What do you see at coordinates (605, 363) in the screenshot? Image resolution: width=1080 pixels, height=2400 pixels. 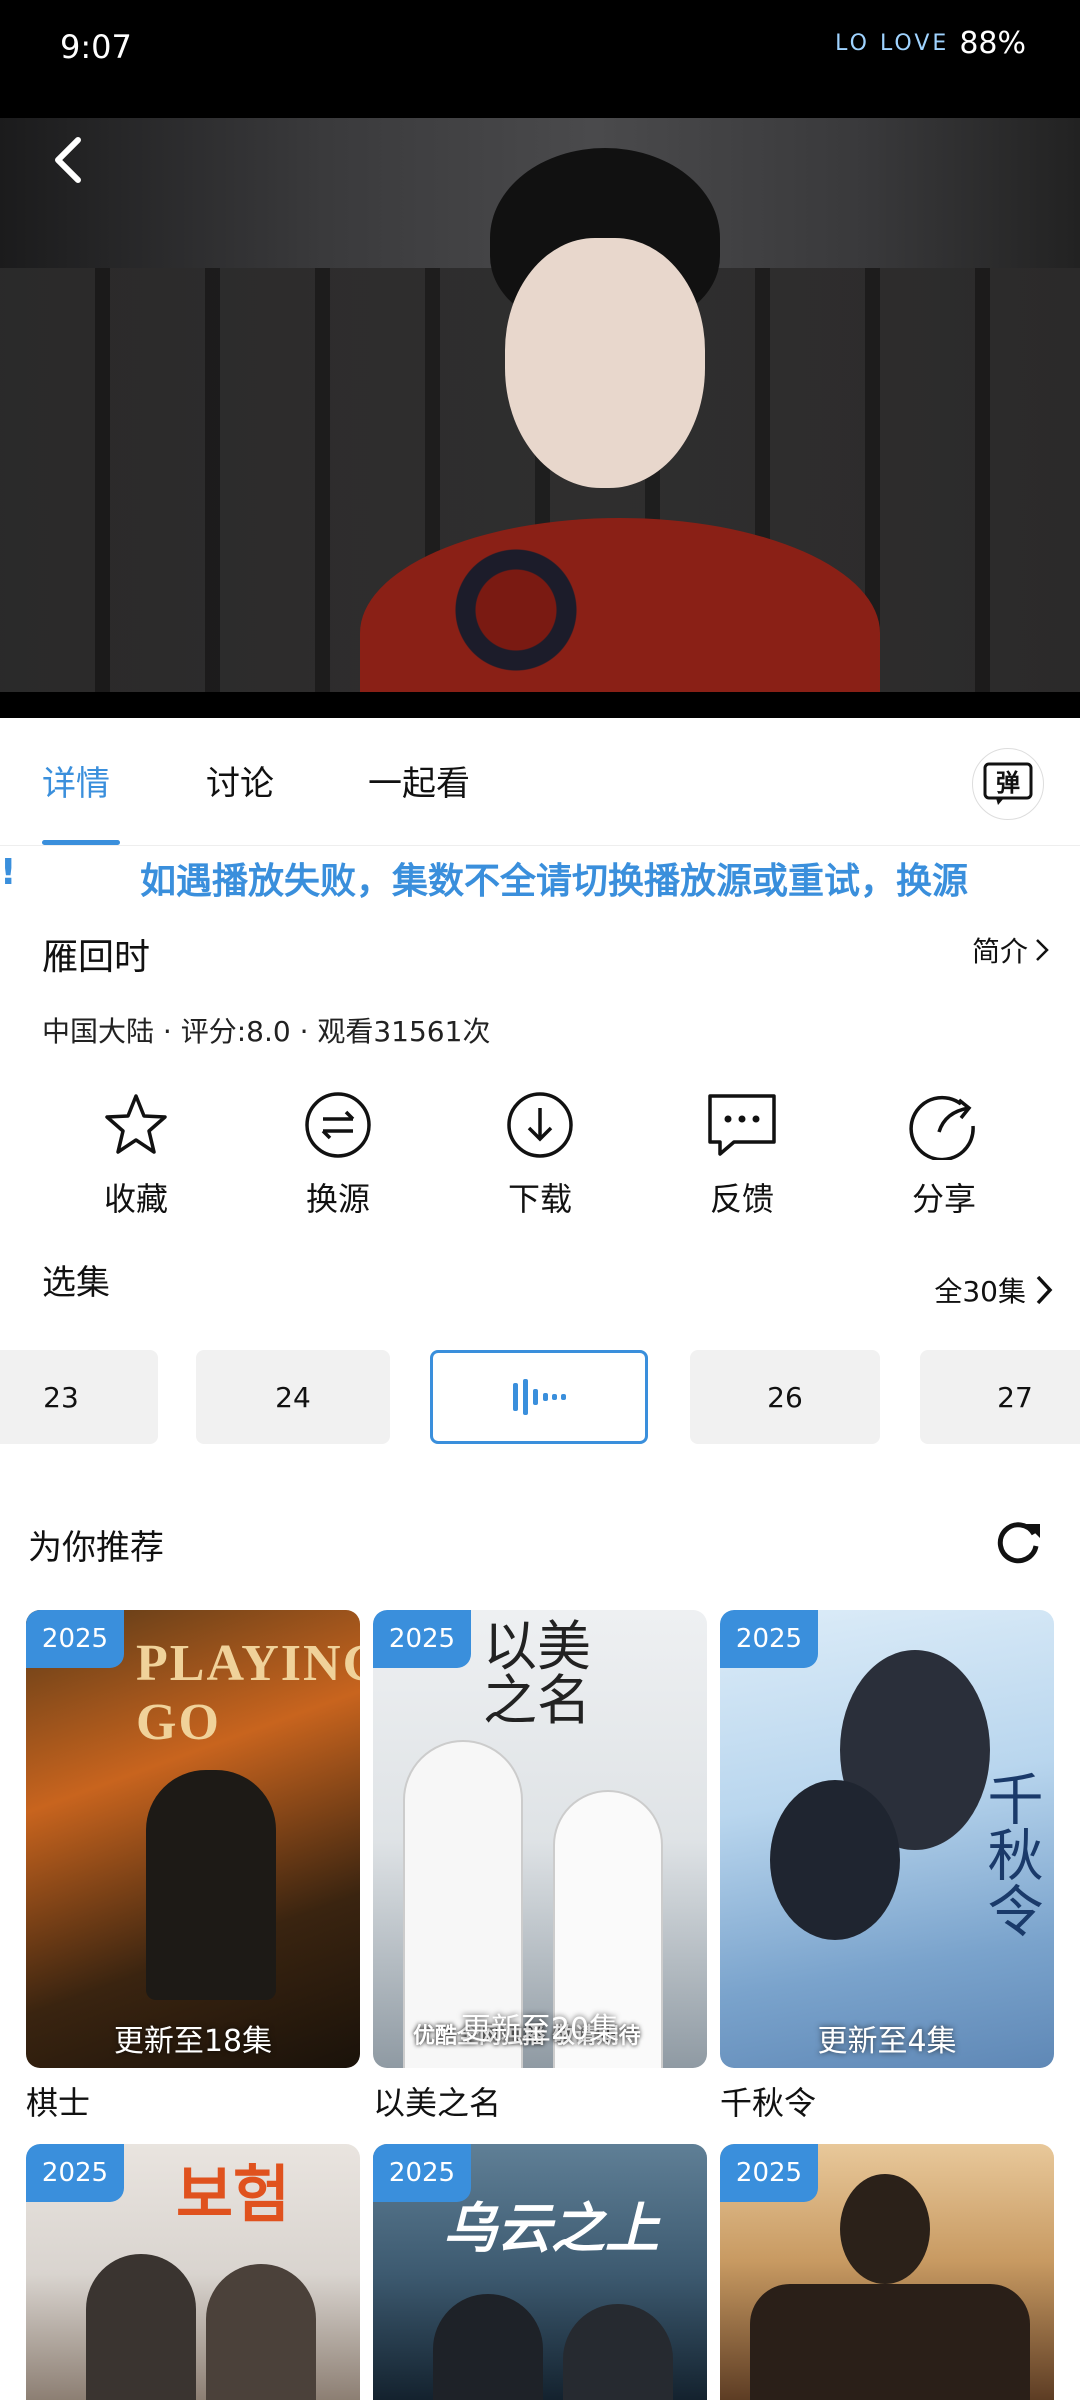 I see `video-figure-face` at bounding box center [605, 363].